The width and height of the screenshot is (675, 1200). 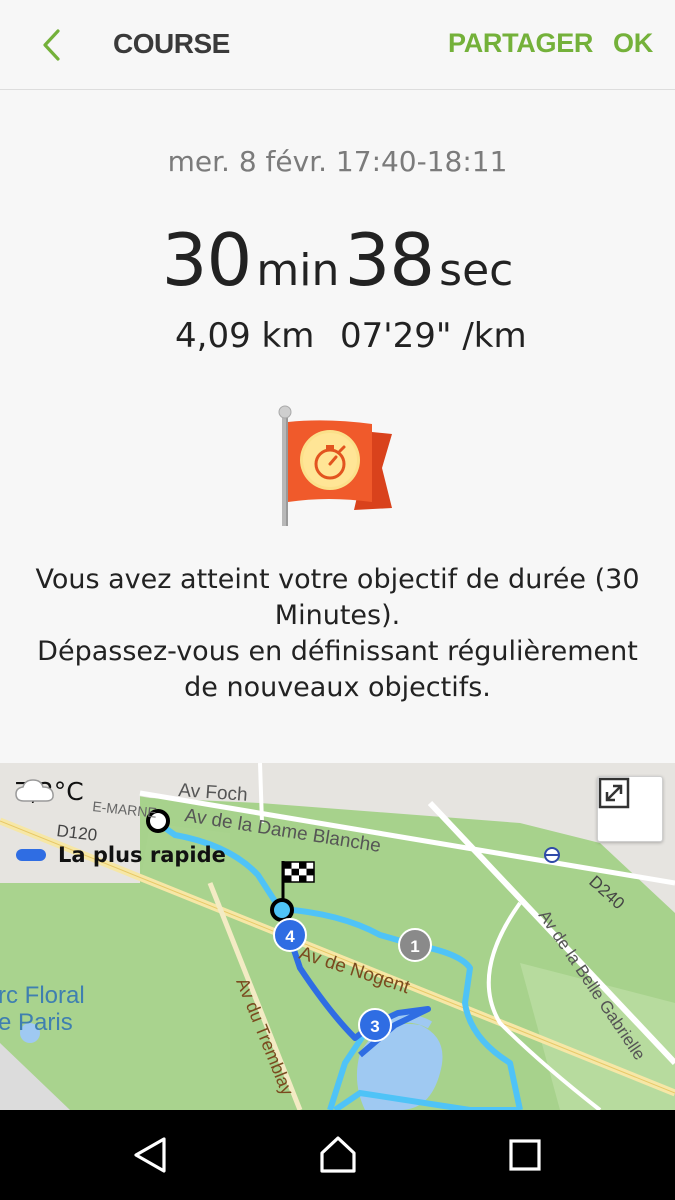 What do you see at coordinates (433, 336) in the screenshot?
I see `workout-pace: 07'29" /km` at bounding box center [433, 336].